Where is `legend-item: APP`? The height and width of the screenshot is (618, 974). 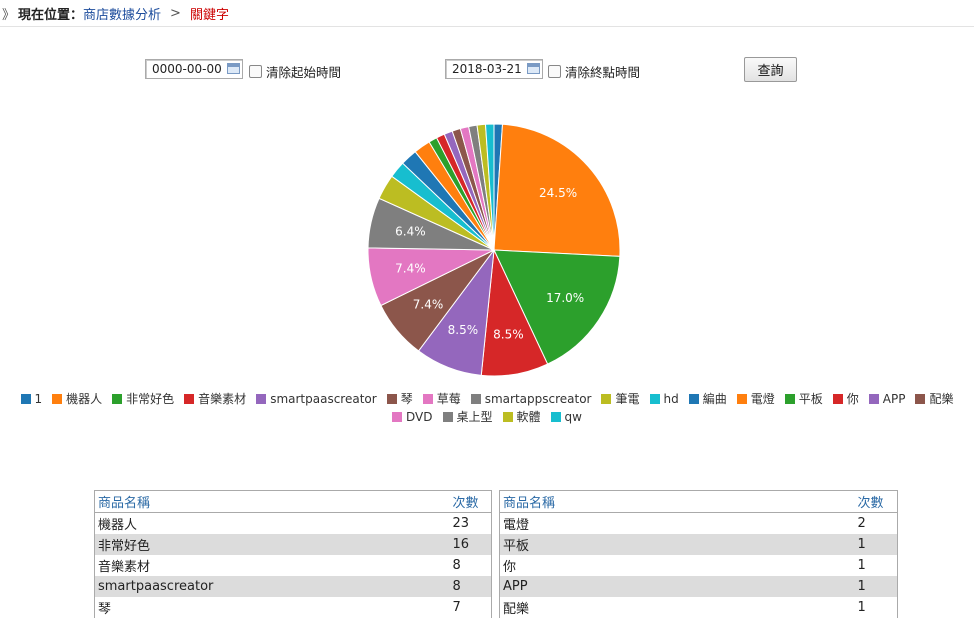 legend-item: APP is located at coordinates (887, 398).